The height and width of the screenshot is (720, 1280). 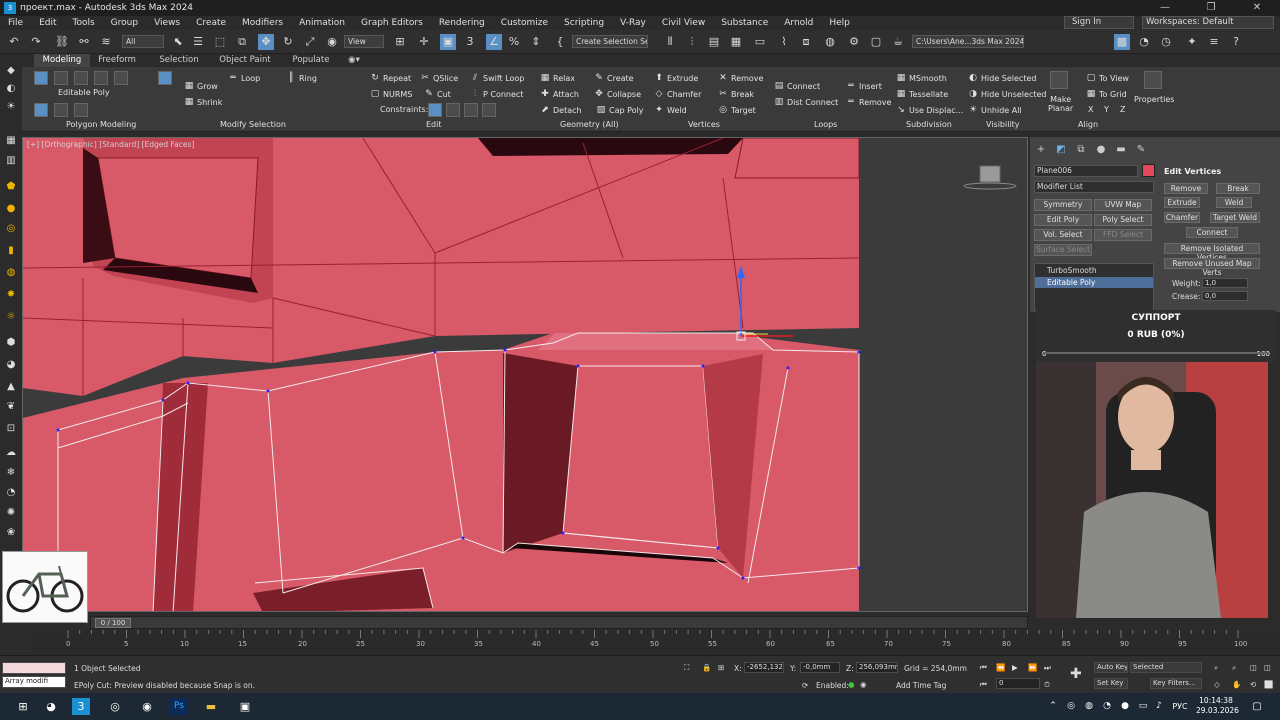 What do you see at coordinates (1090, 109) in the screenshot?
I see `align-x-button: X` at bounding box center [1090, 109].